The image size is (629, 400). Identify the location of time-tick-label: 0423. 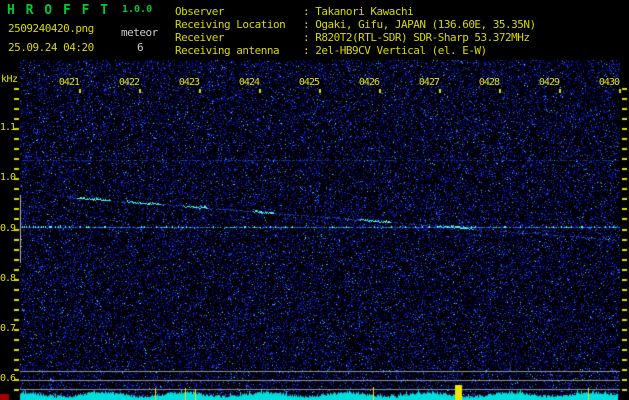
(189, 82).